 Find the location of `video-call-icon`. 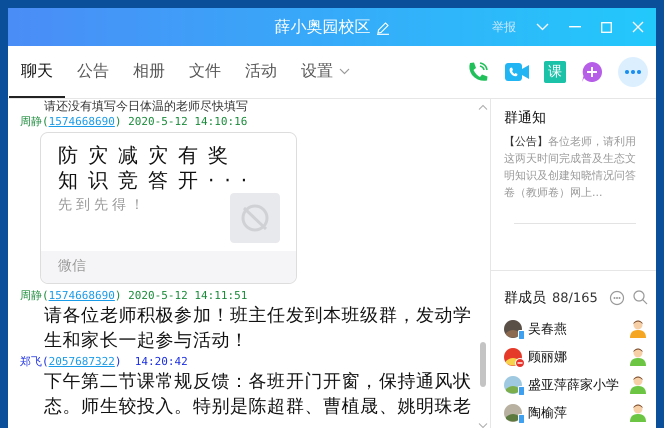

video-call-icon is located at coordinates (517, 72).